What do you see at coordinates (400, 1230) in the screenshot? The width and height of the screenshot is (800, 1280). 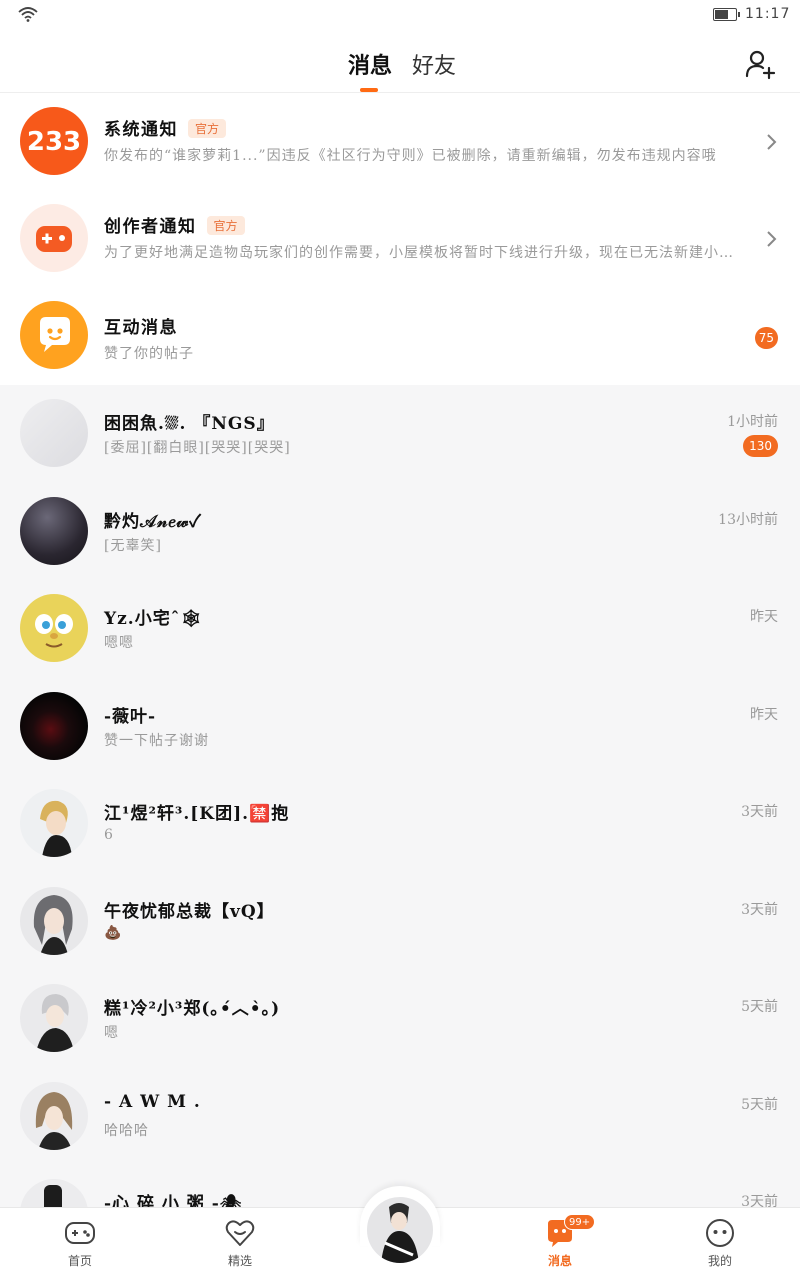 I see `avatar-center` at bounding box center [400, 1230].